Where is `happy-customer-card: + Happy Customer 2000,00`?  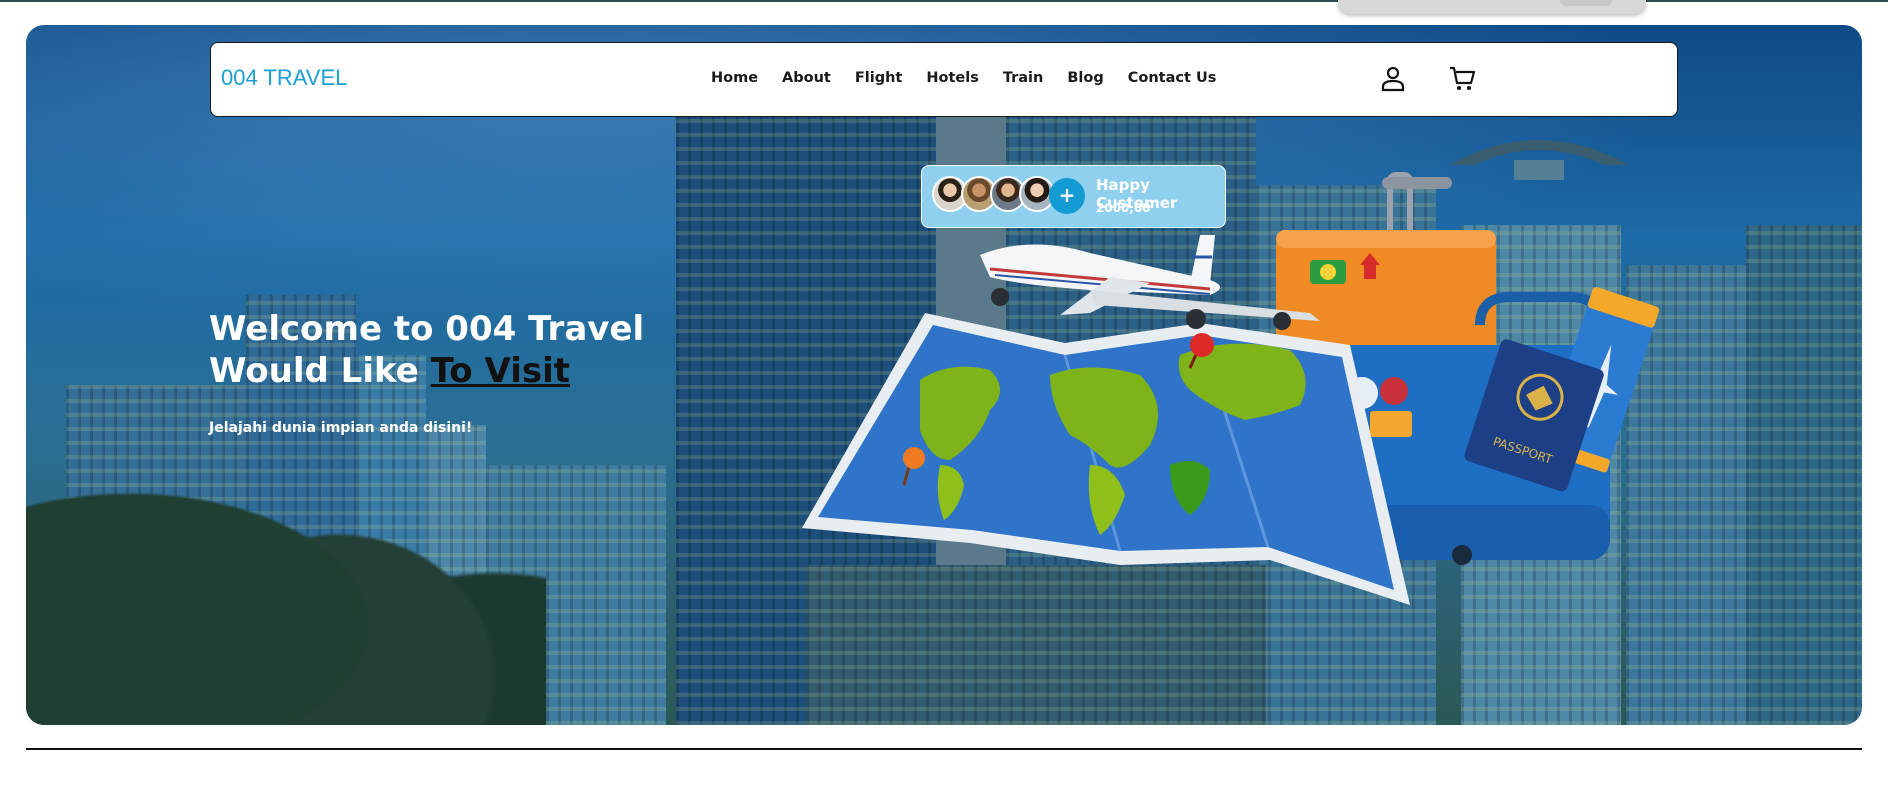
happy-customer-card: + Happy Customer 2000,00 is located at coordinates (1073, 196).